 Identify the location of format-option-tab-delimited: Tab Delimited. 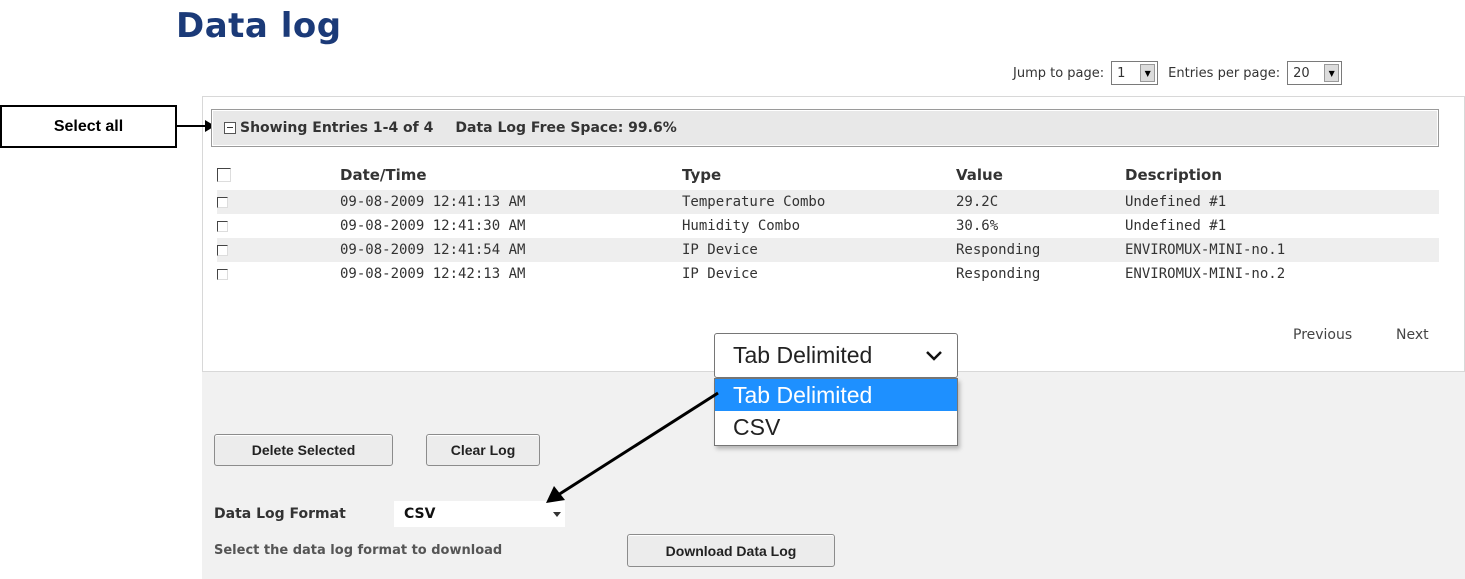
(836, 395).